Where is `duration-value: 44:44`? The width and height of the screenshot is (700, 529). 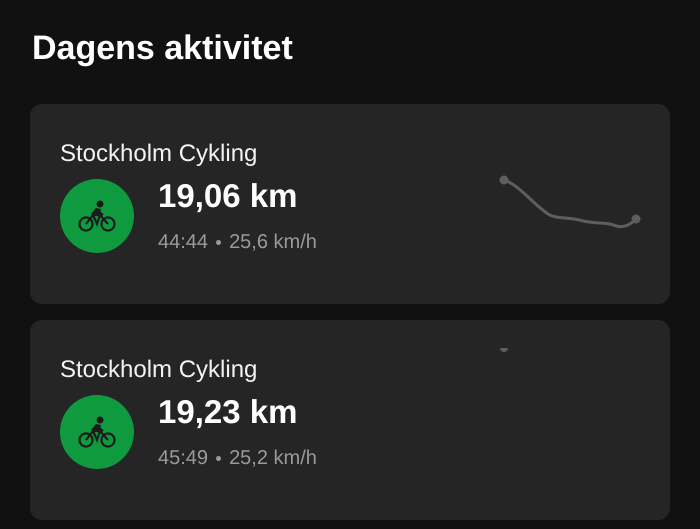
duration-value: 44:44 is located at coordinates (183, 242).